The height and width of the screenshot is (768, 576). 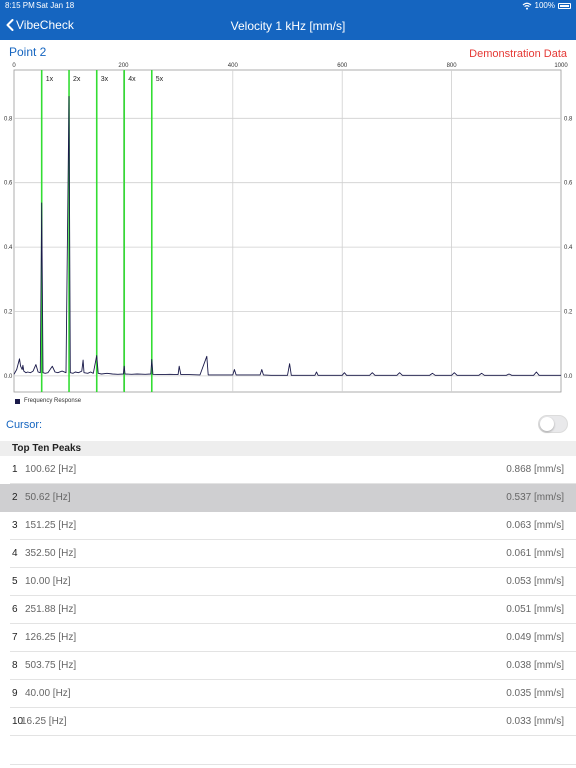 I want to click on peak-frequency: 251.88 [Hz], so click(x=51, y=609).